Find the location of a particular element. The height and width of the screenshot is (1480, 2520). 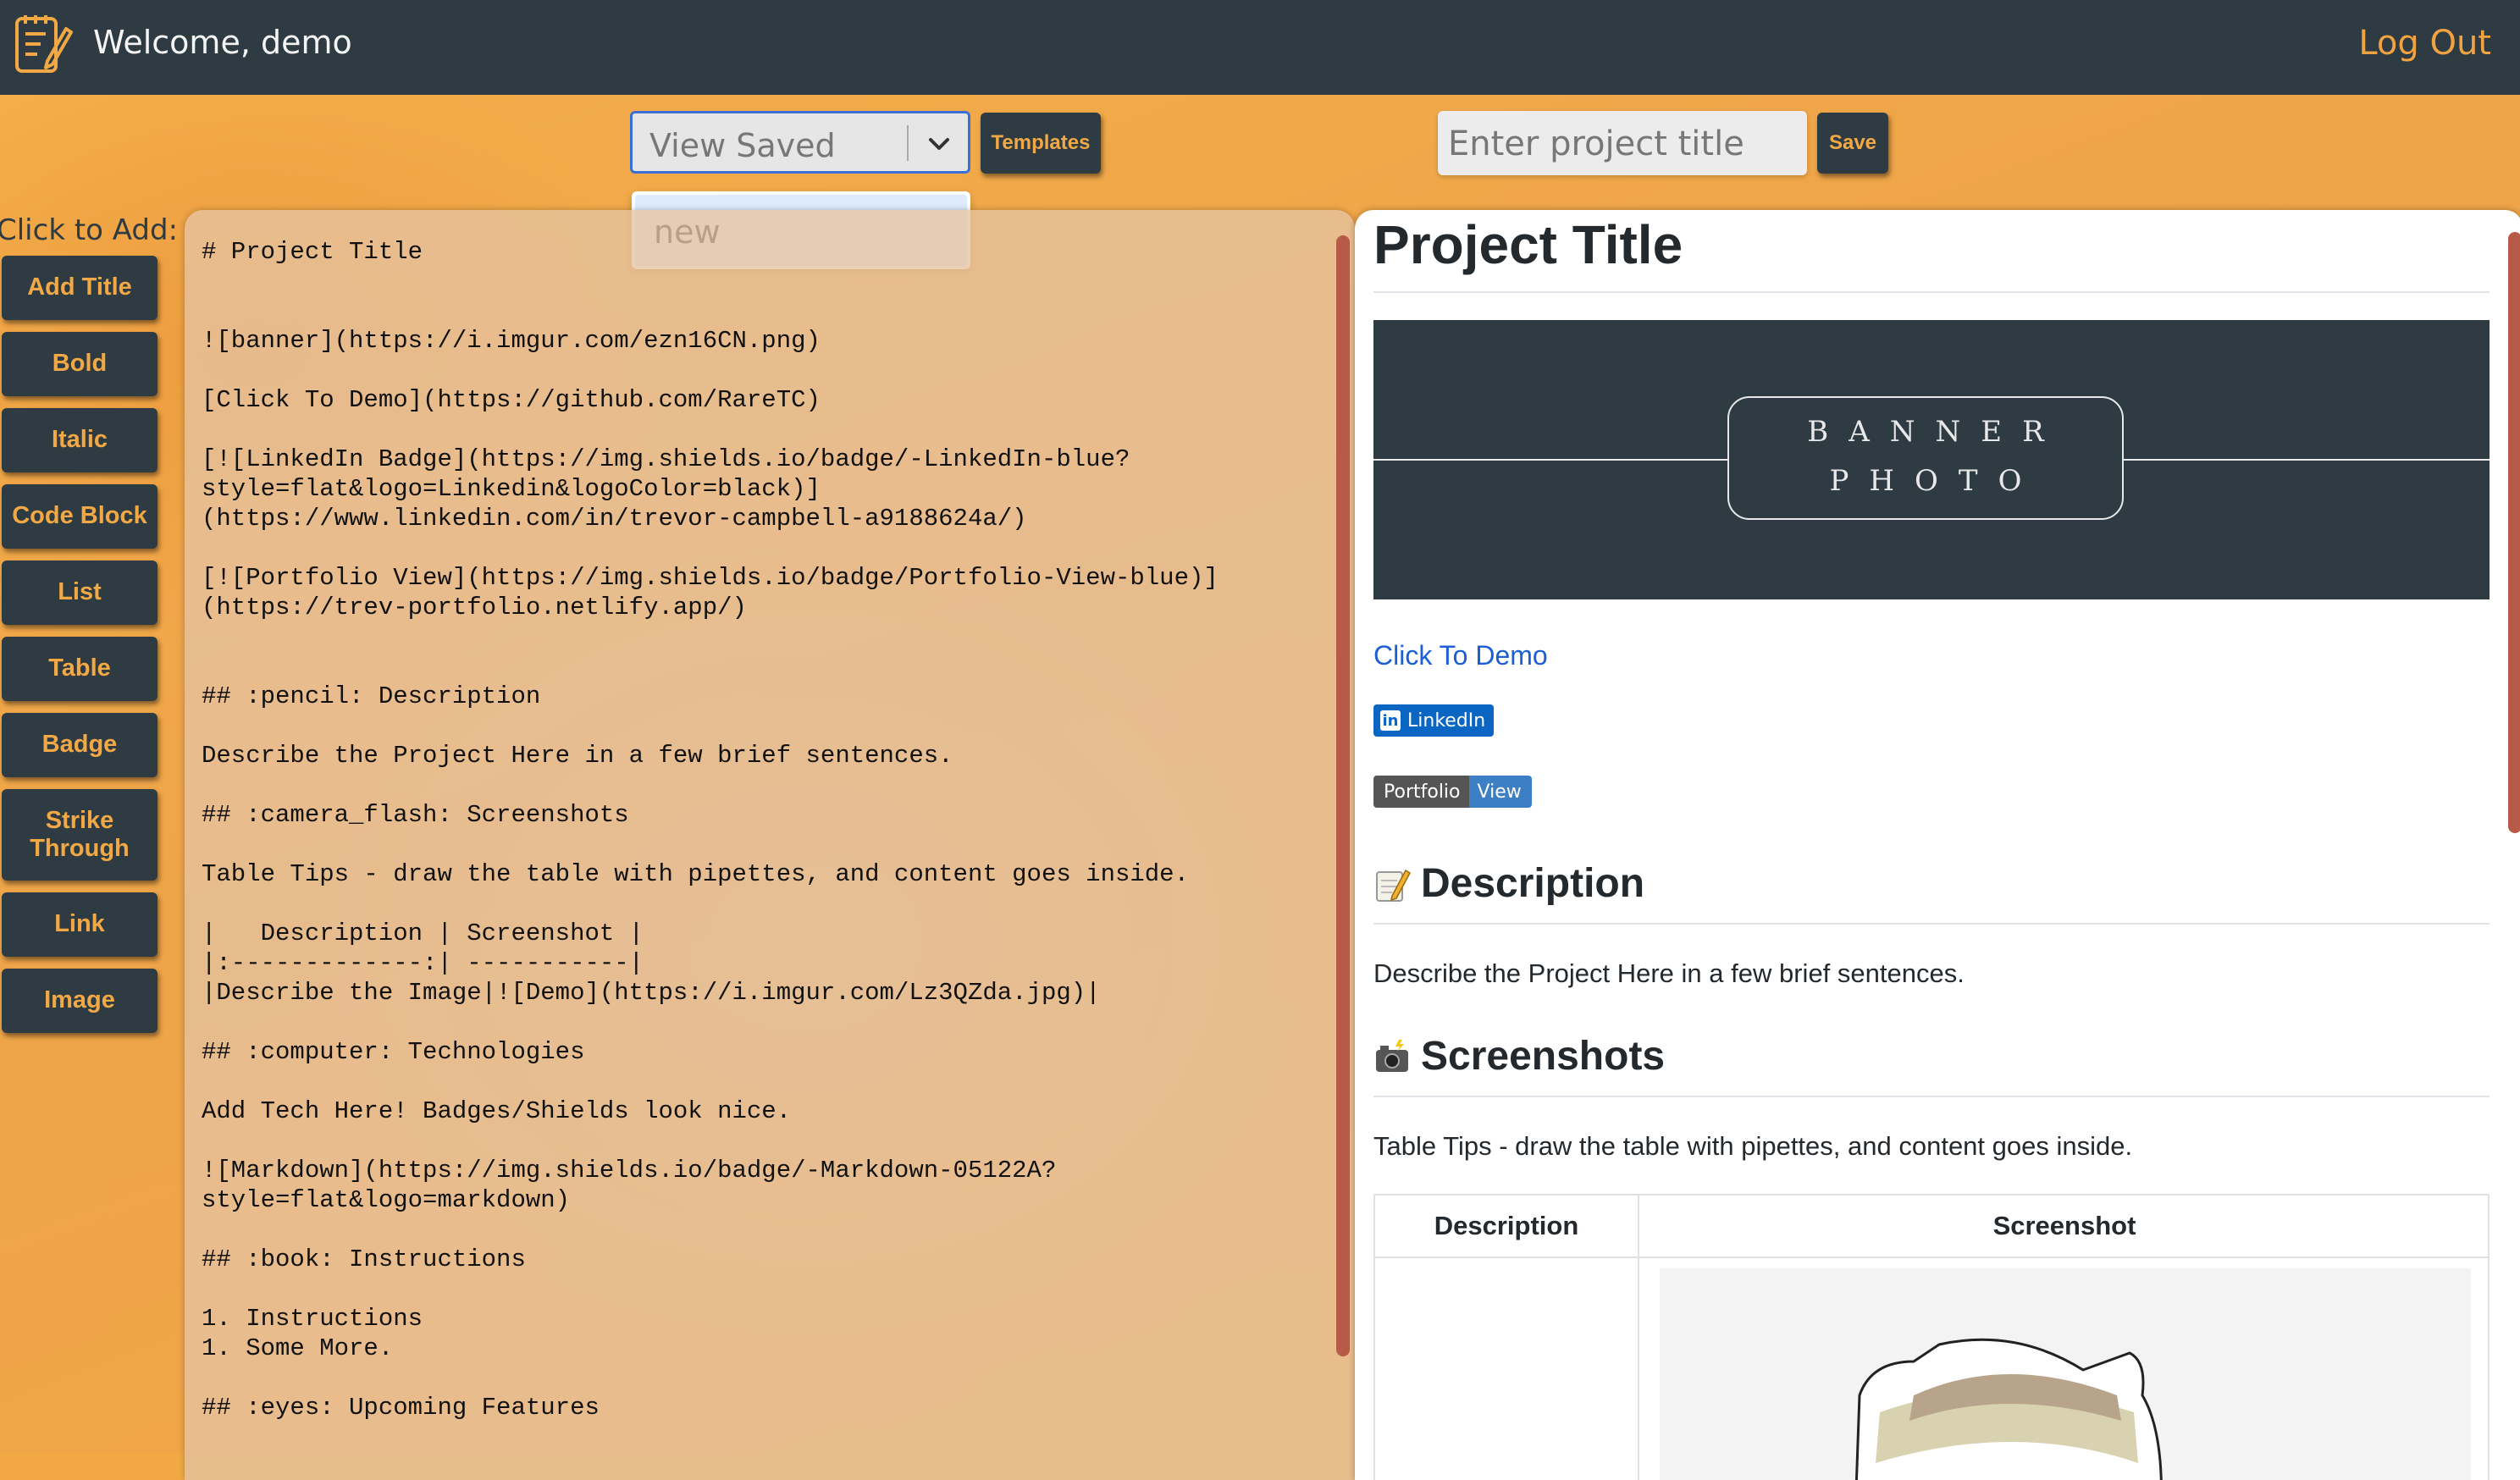

bold-button: Bold is located at coordinates (80, 364).